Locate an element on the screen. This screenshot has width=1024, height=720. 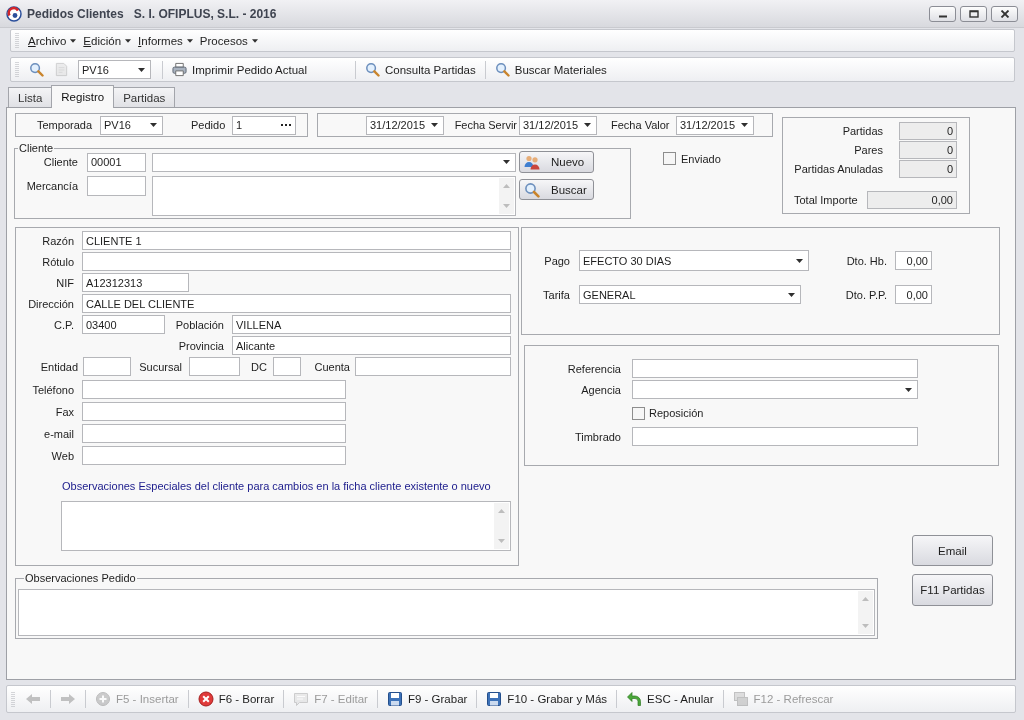
town-field: VILLENA is located at coordinates (371, 324).